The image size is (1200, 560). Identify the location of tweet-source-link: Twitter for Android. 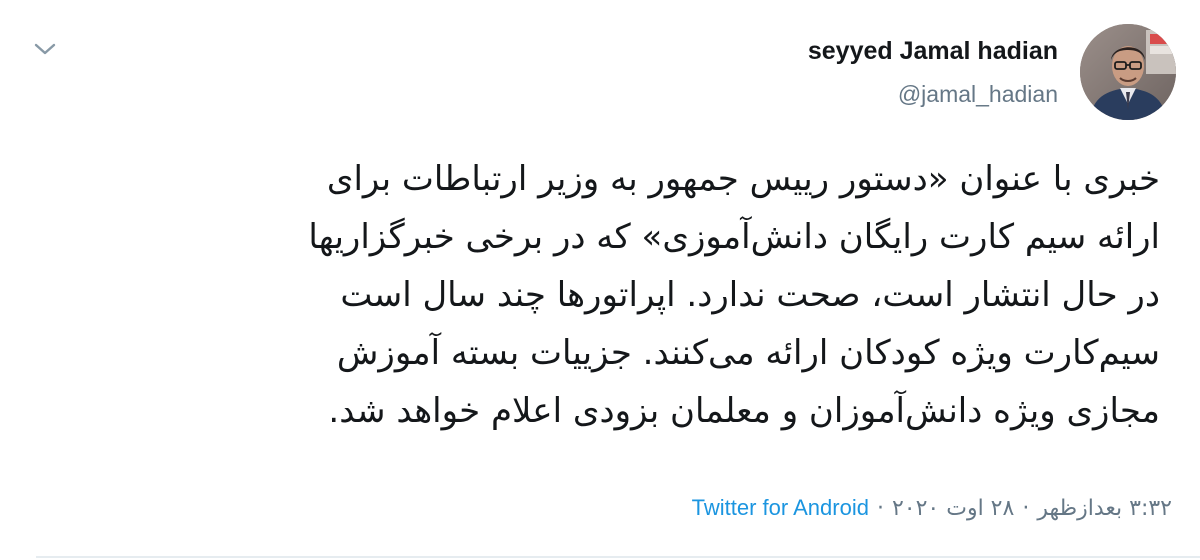
(780, 507).